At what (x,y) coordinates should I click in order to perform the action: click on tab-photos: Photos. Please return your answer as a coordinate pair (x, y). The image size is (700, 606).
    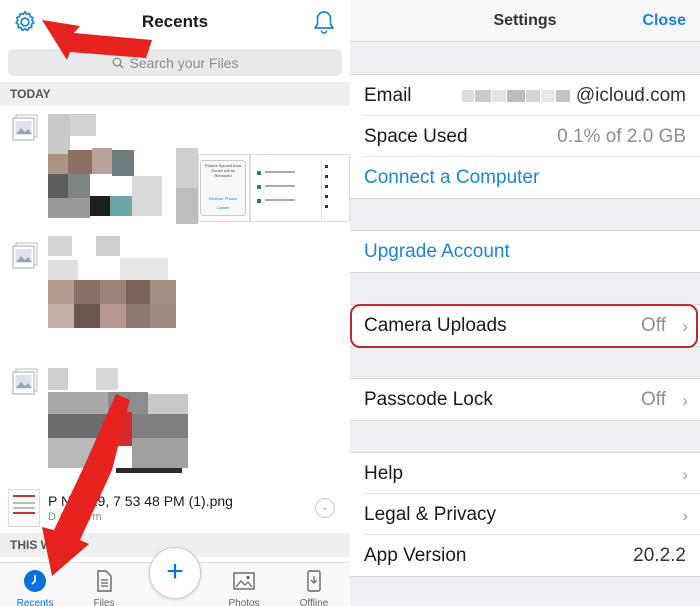
    Looking at the image, I should click on (244, 587).